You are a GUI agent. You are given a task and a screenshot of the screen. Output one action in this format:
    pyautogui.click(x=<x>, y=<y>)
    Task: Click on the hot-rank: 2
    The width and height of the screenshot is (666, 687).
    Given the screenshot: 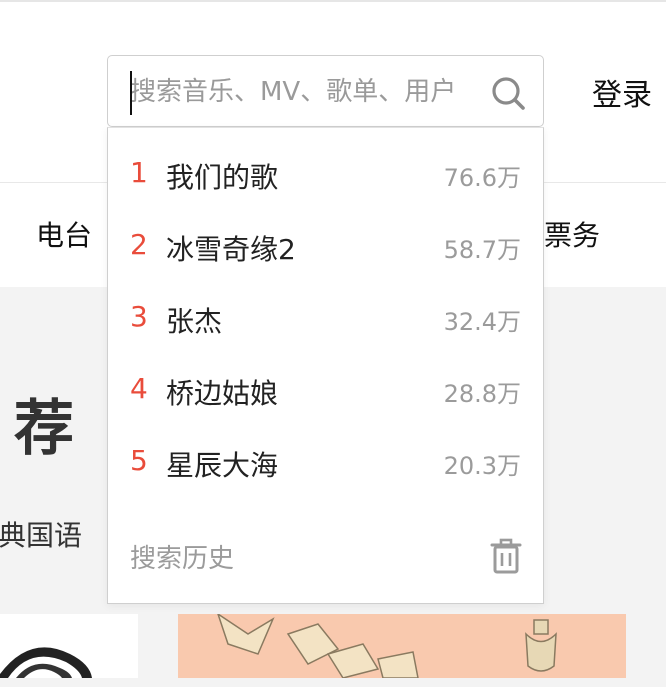 What is the action you would take?
    pyautogui.click(x=139, y=244)
    